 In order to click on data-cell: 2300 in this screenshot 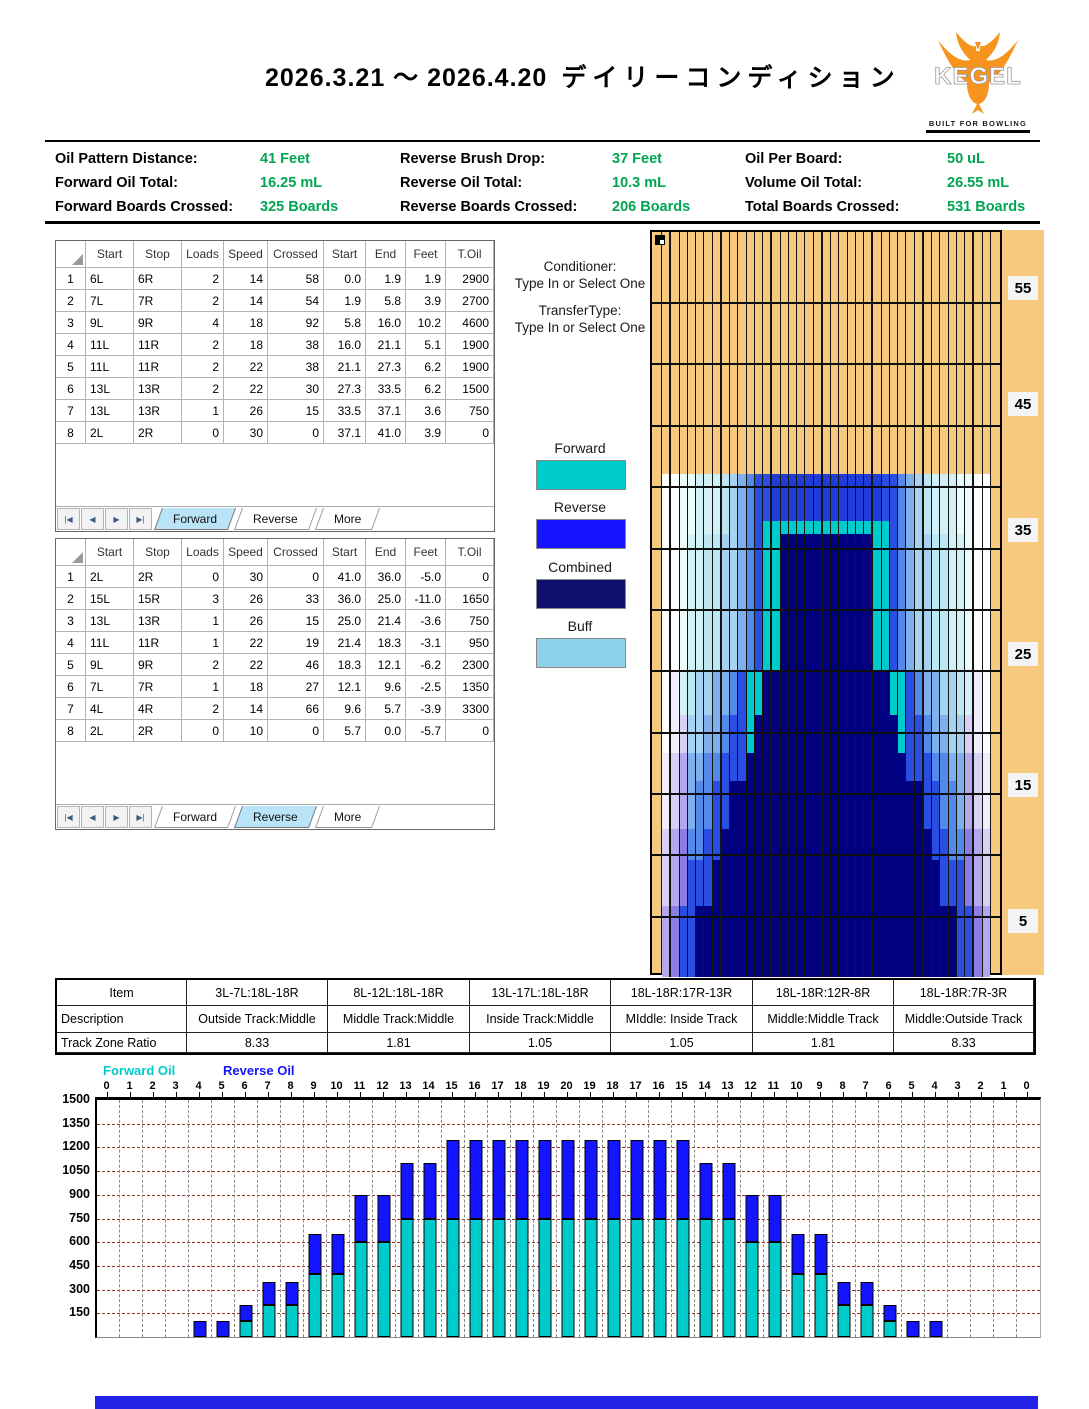, I will do `click(470, 665)`.